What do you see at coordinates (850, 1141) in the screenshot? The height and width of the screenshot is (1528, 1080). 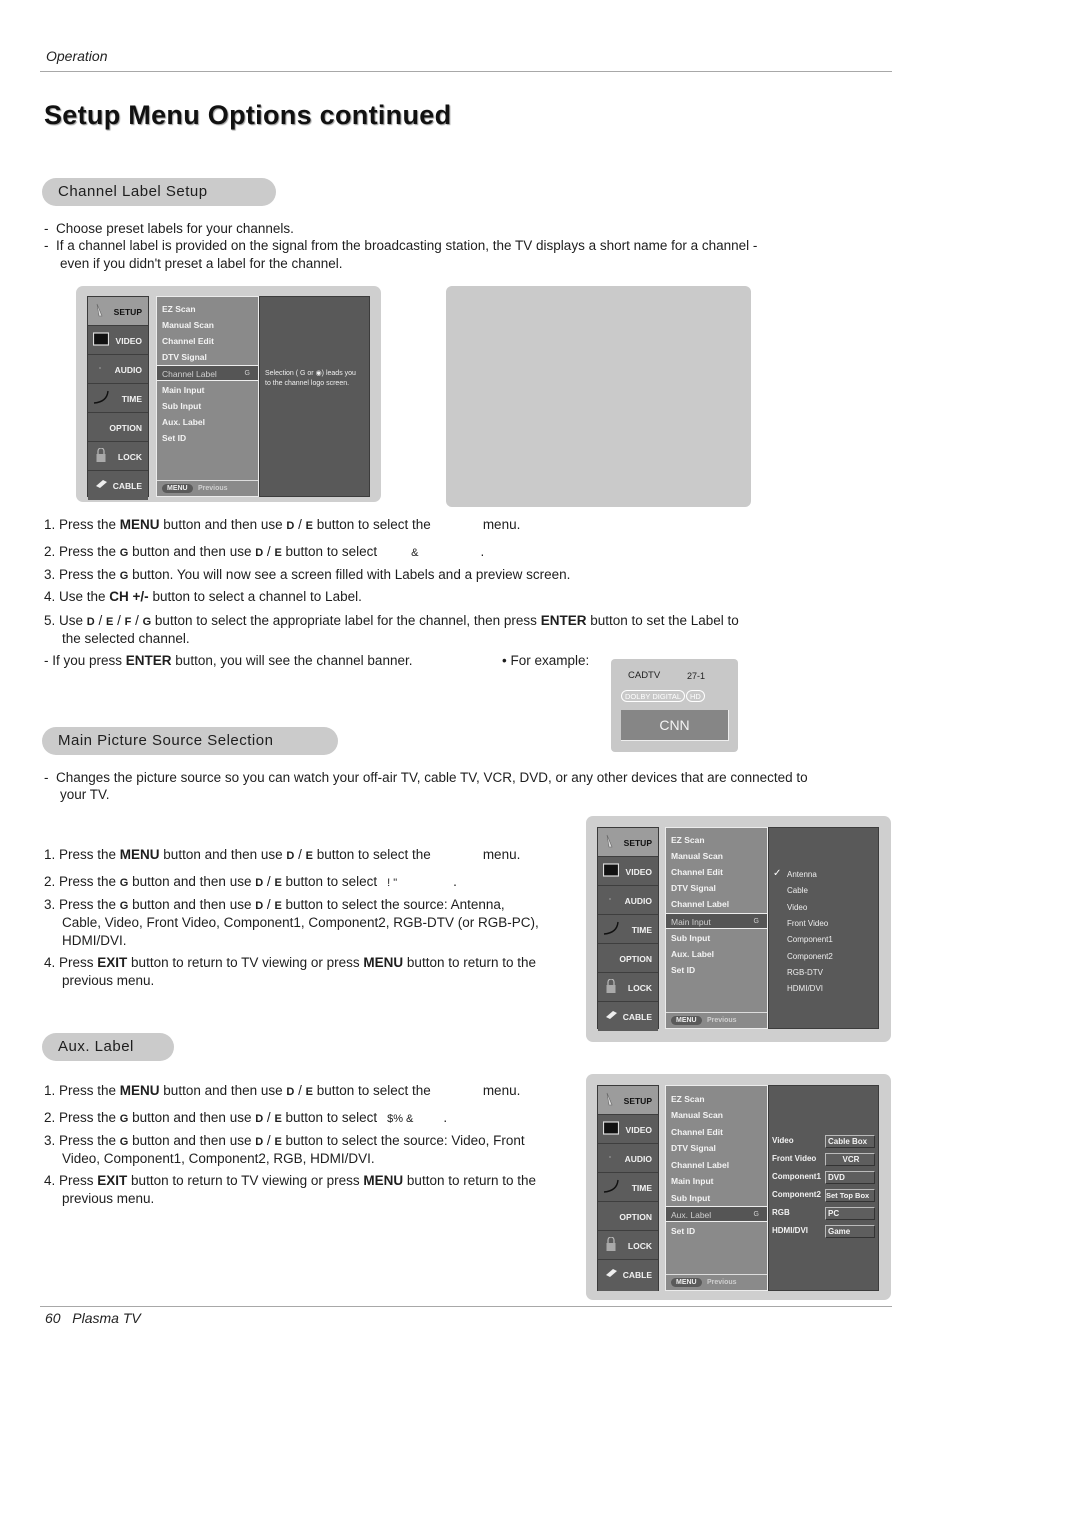 I see `aux-label-value: Cable Box` at bounding box center [850, 1141].